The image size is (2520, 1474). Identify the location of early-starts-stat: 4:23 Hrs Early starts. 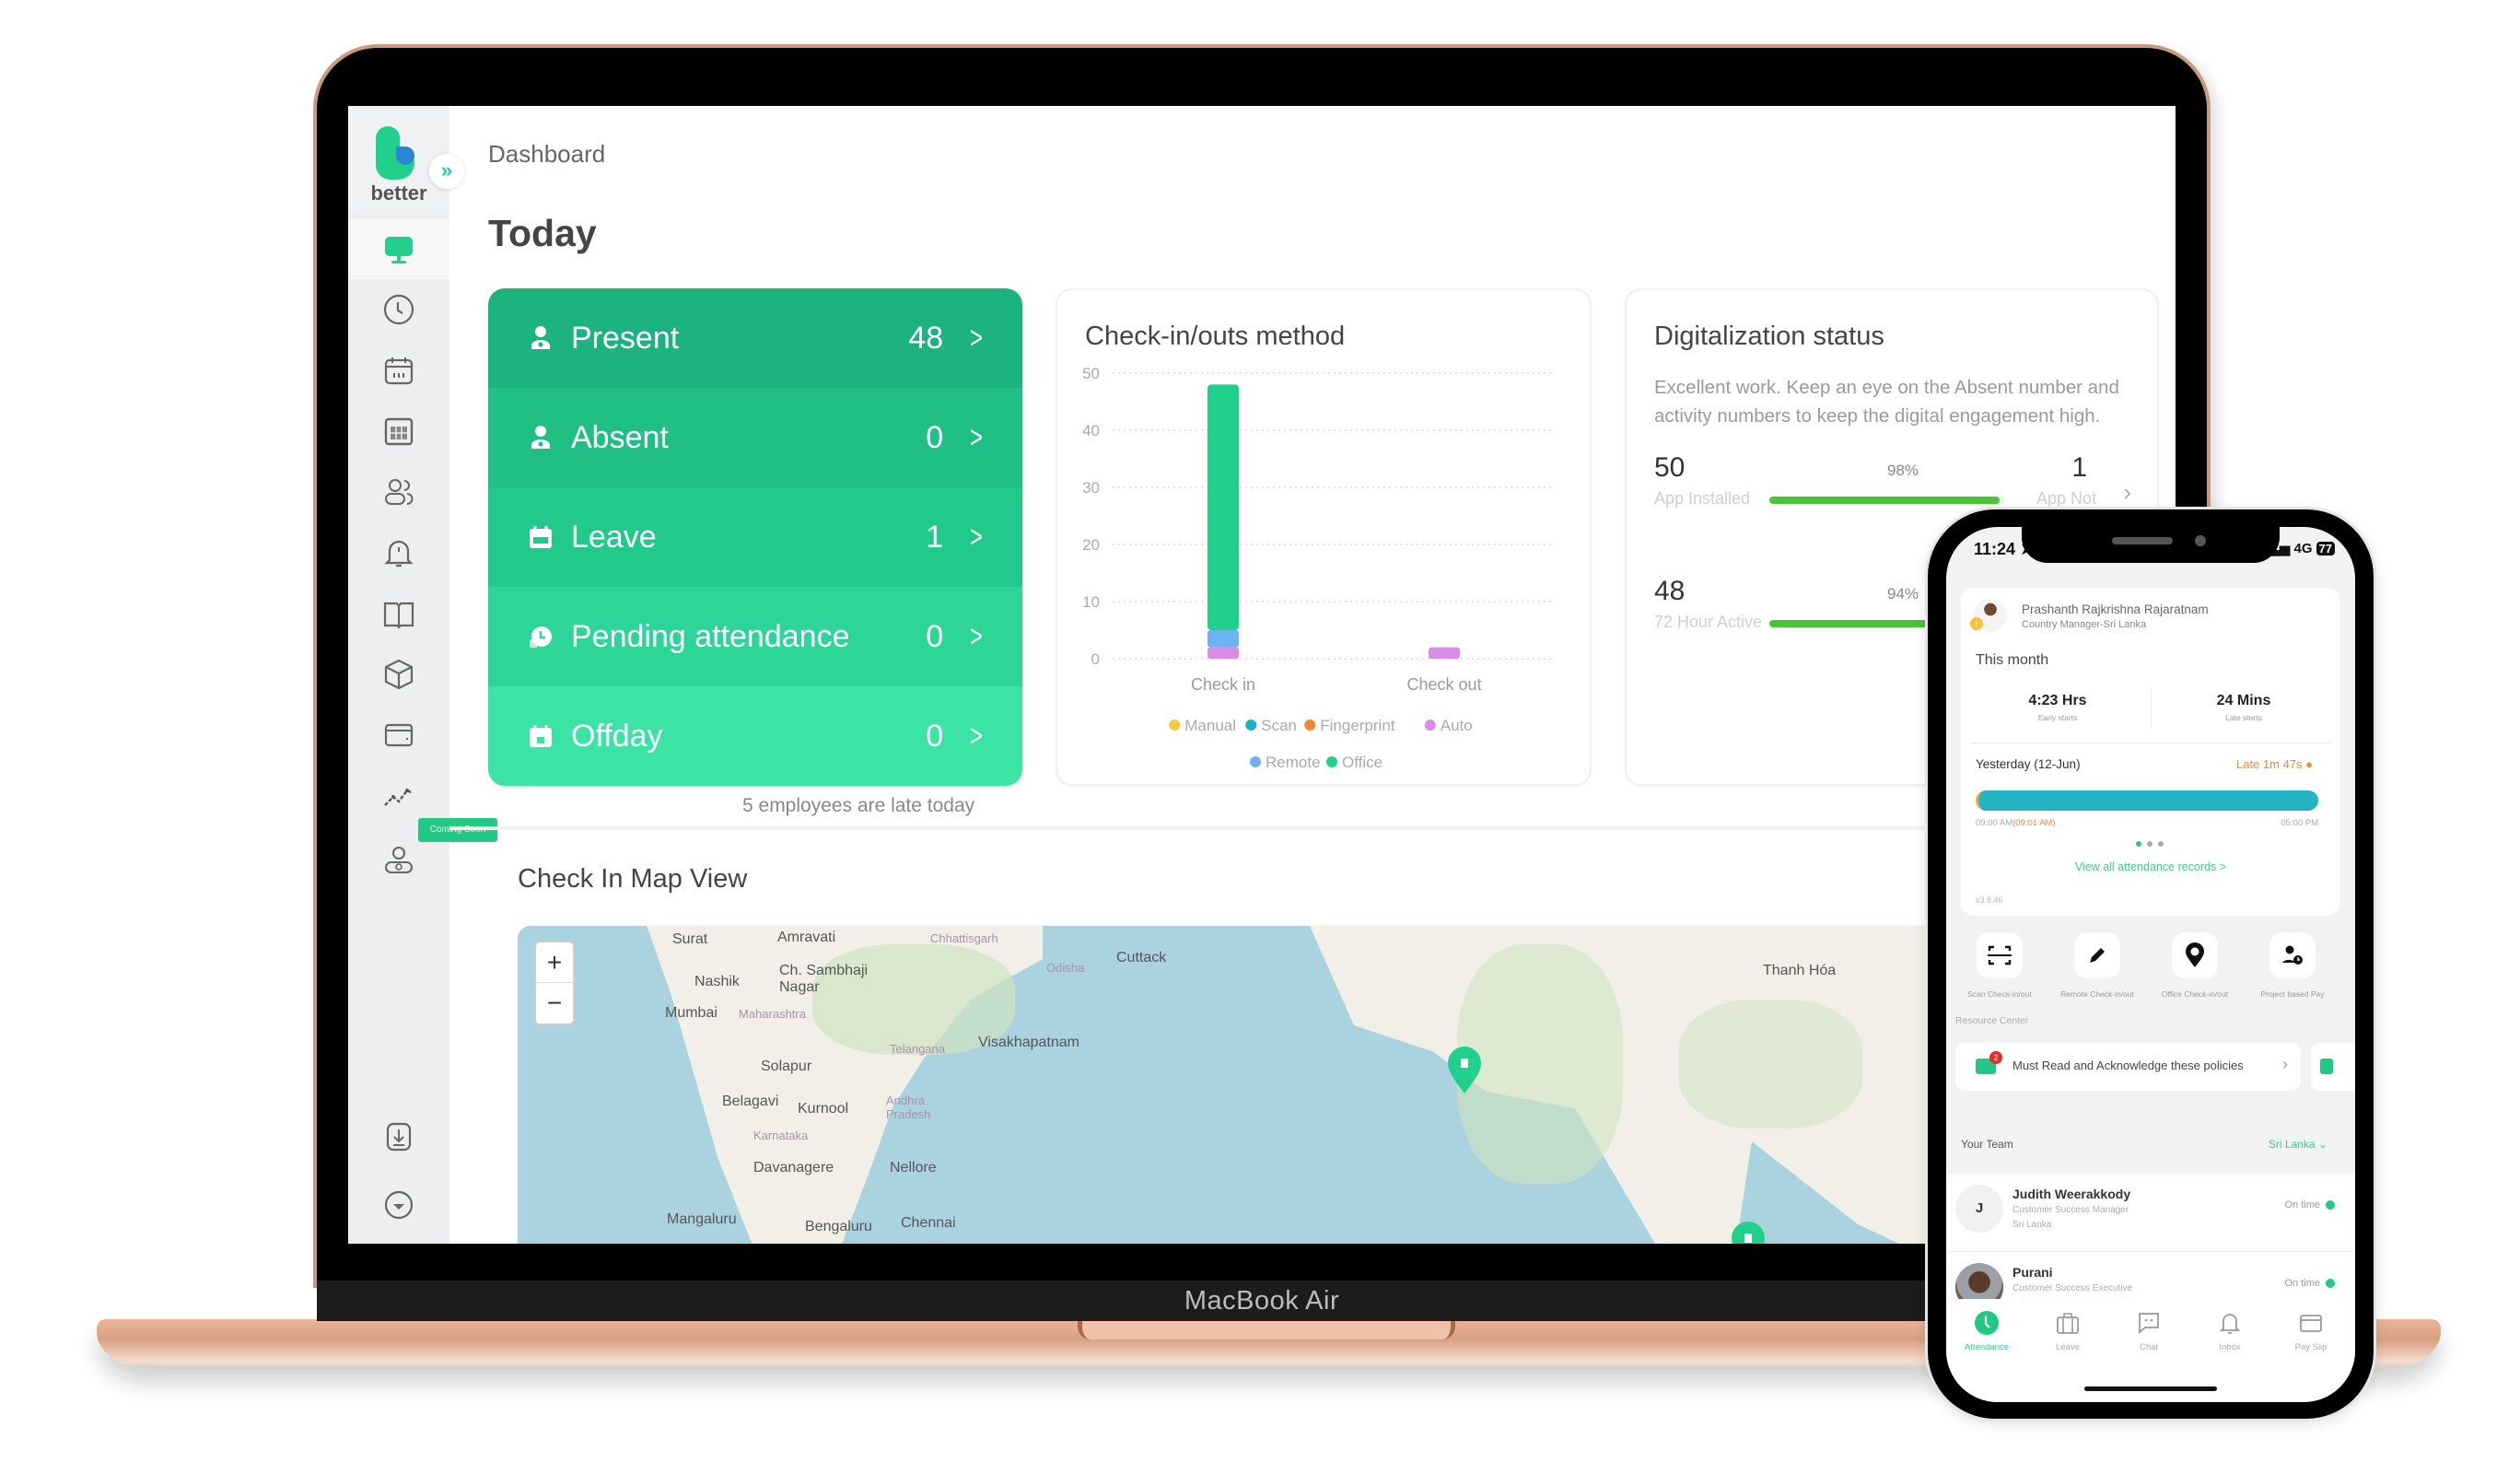
(2057, 707).